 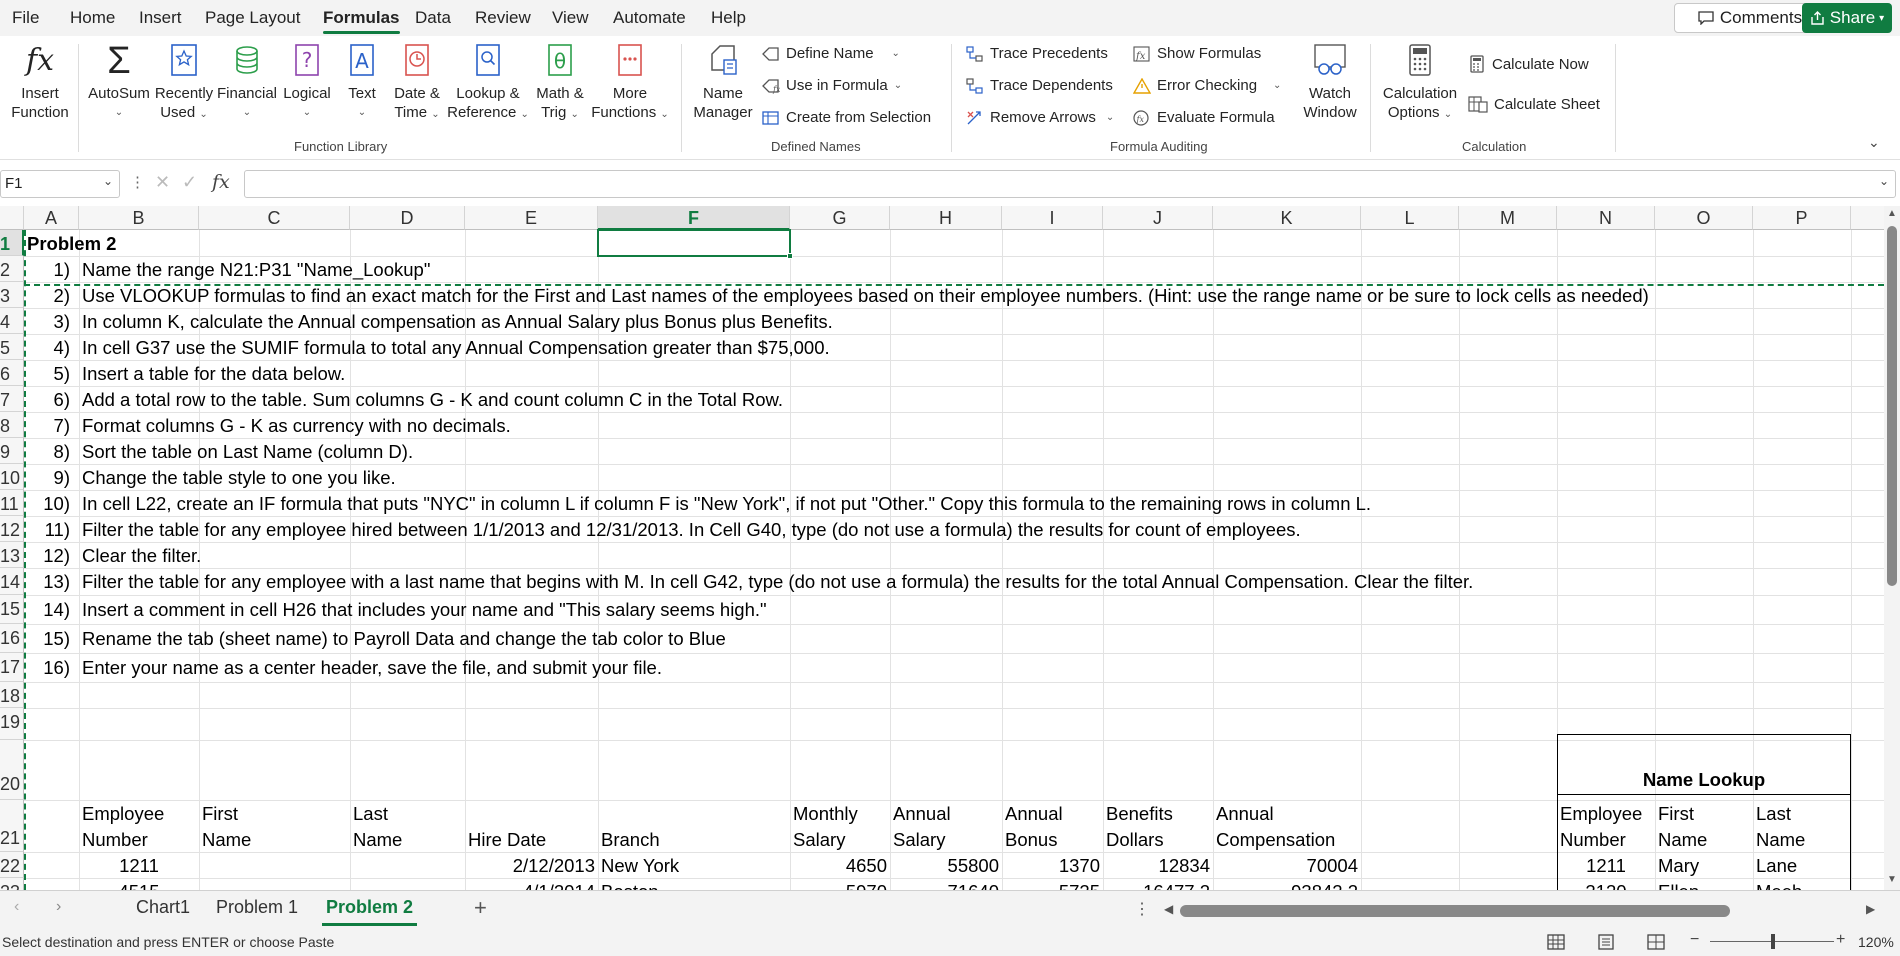 What do you see at coordinates (221, 182) in the screenshot?
I see `insert-function-icon: fx` at bounding box center [221, 182].